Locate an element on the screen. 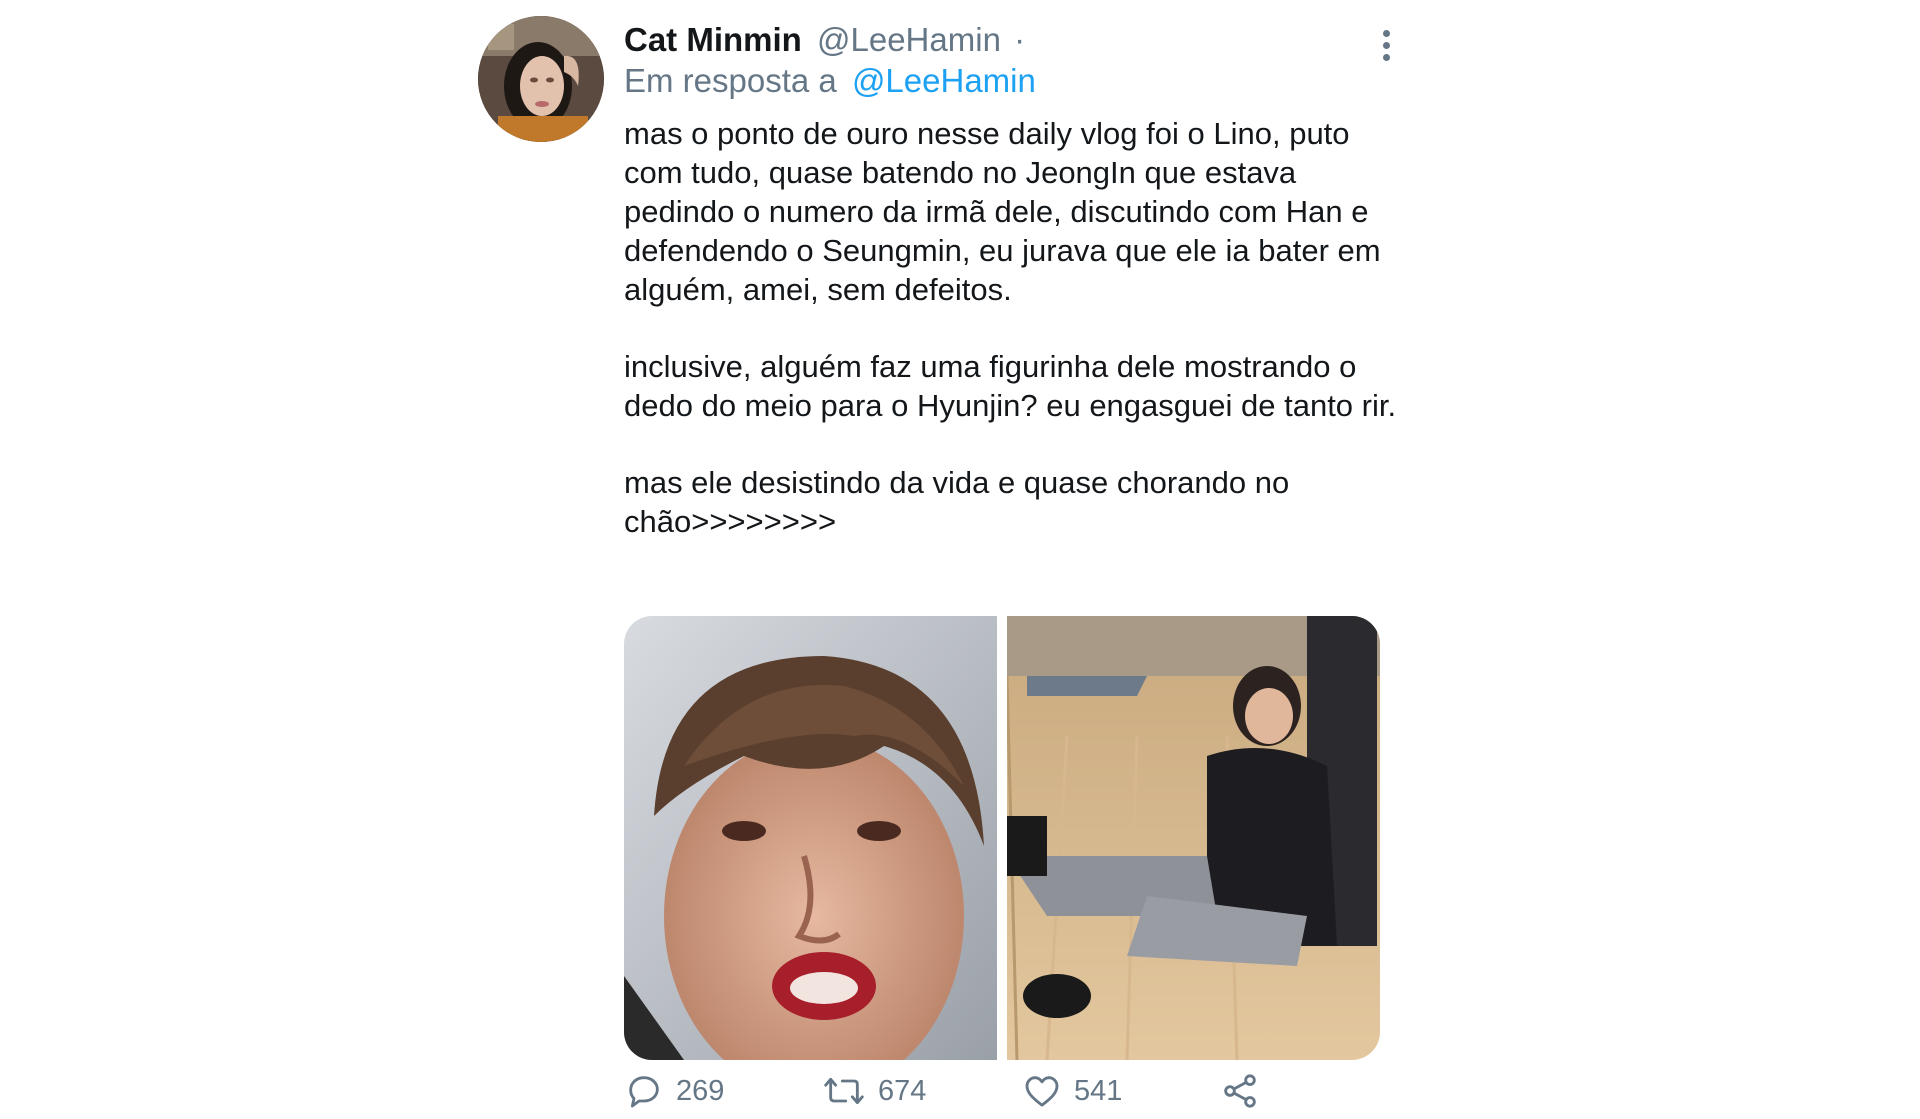 Image resolution: width=1920 pixels, height=1119 pixels. photo-close-up-face is located at coordinates (810, 838).